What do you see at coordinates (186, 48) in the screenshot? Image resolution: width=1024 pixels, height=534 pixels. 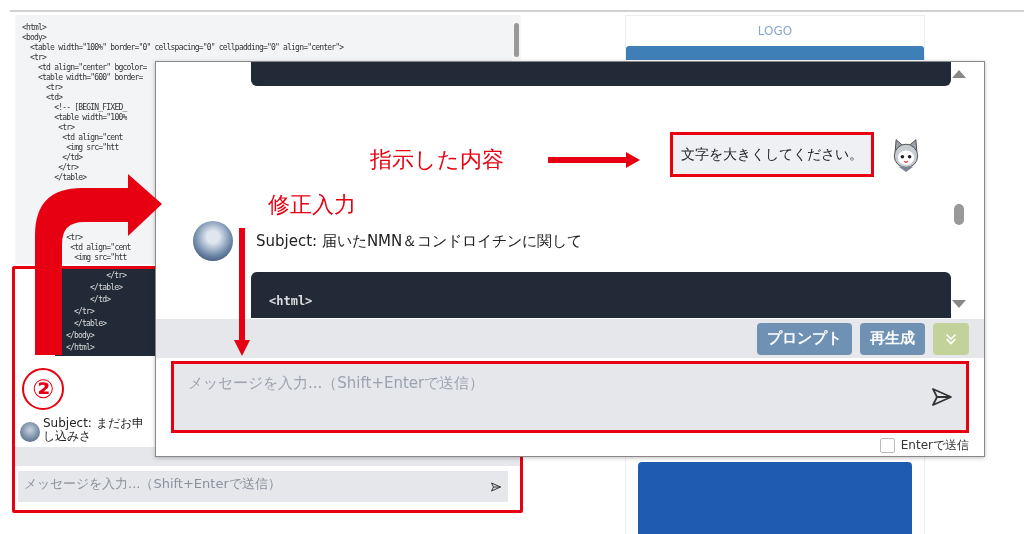 I see `code-line: <table width="100%" border="0" cellspacing="0" cellpadding="0" align="center">` at bounding box center [186, 48].